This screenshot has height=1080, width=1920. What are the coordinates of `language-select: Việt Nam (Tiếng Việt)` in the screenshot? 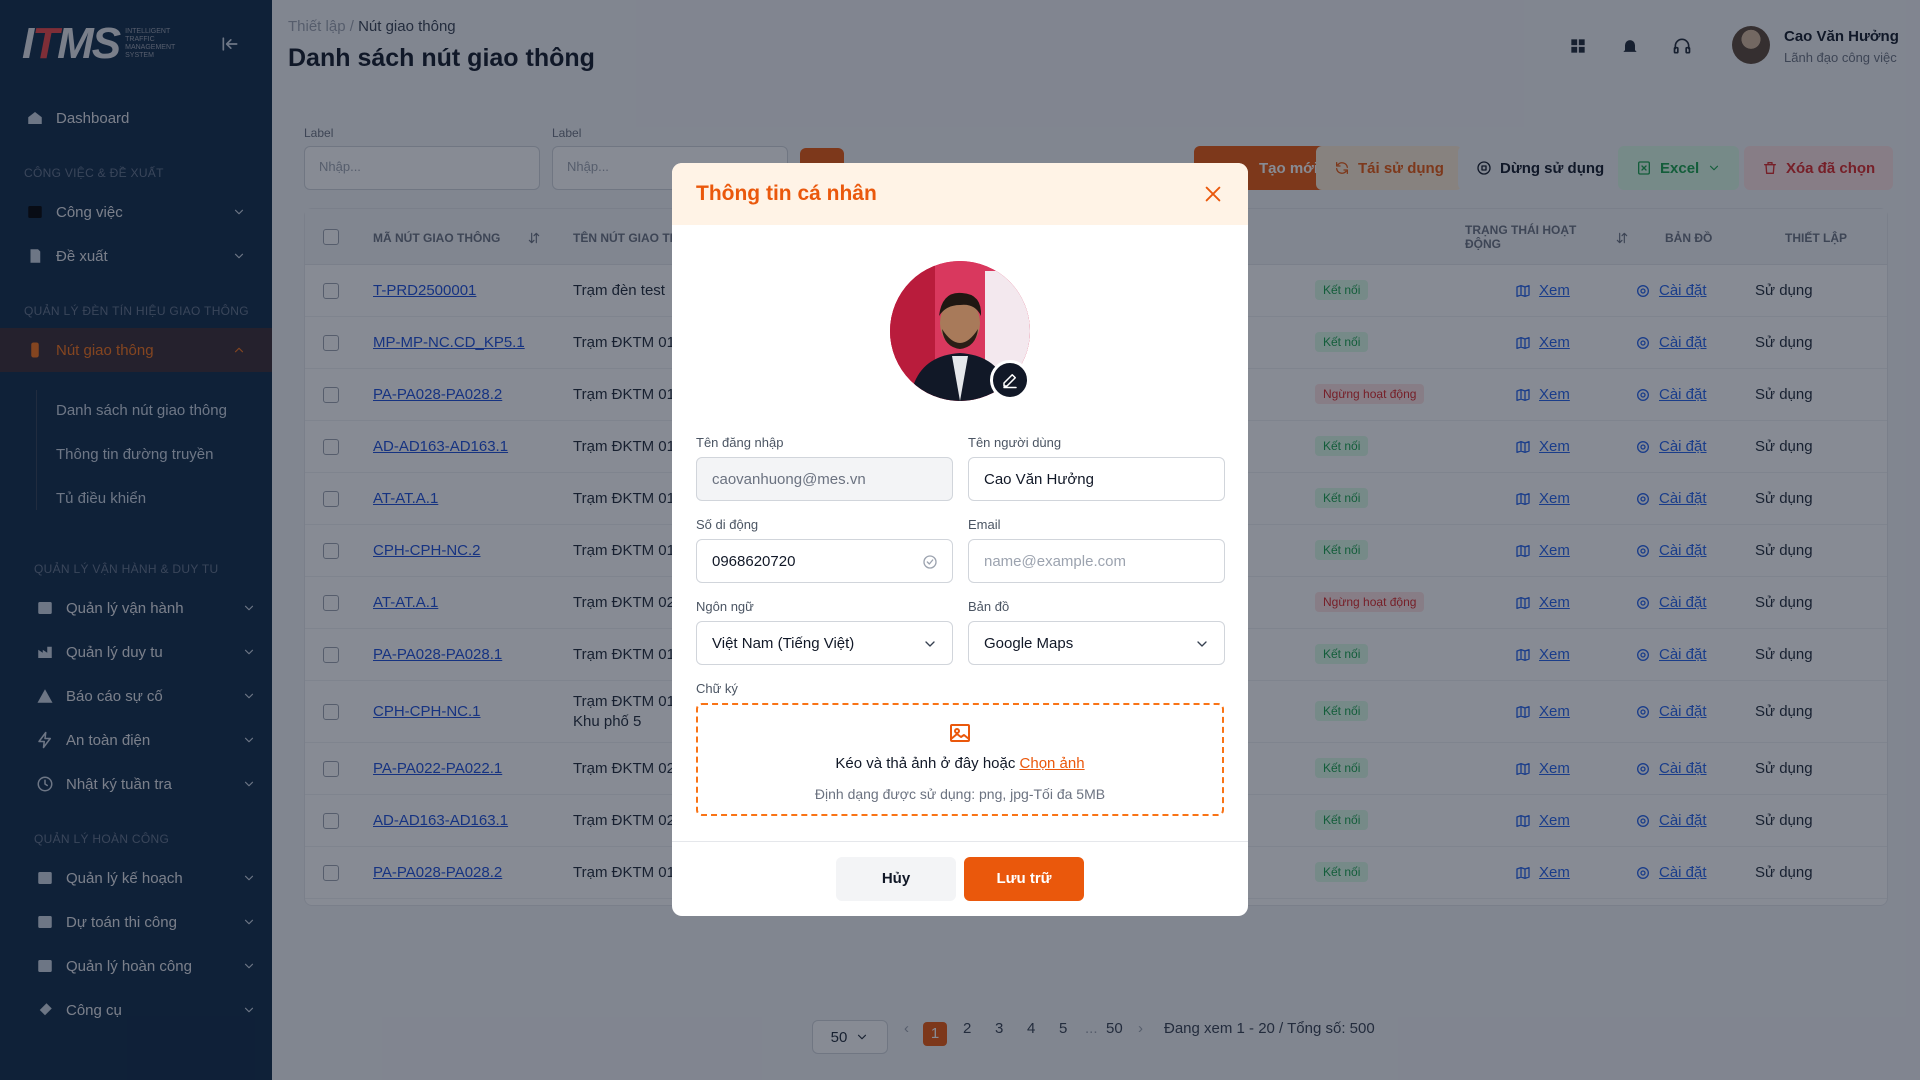 It's located at (824, 643).